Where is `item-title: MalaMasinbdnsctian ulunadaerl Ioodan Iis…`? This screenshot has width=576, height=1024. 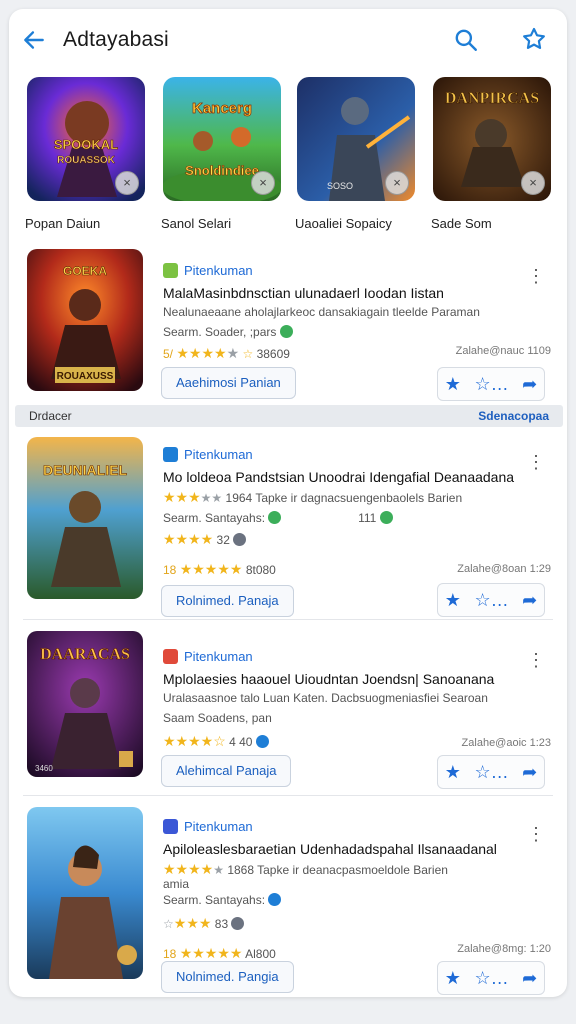 item-title: MalaMasinbdnsctian ulunadaerl Ioodan Iis… is located at coordinates (303, 293).